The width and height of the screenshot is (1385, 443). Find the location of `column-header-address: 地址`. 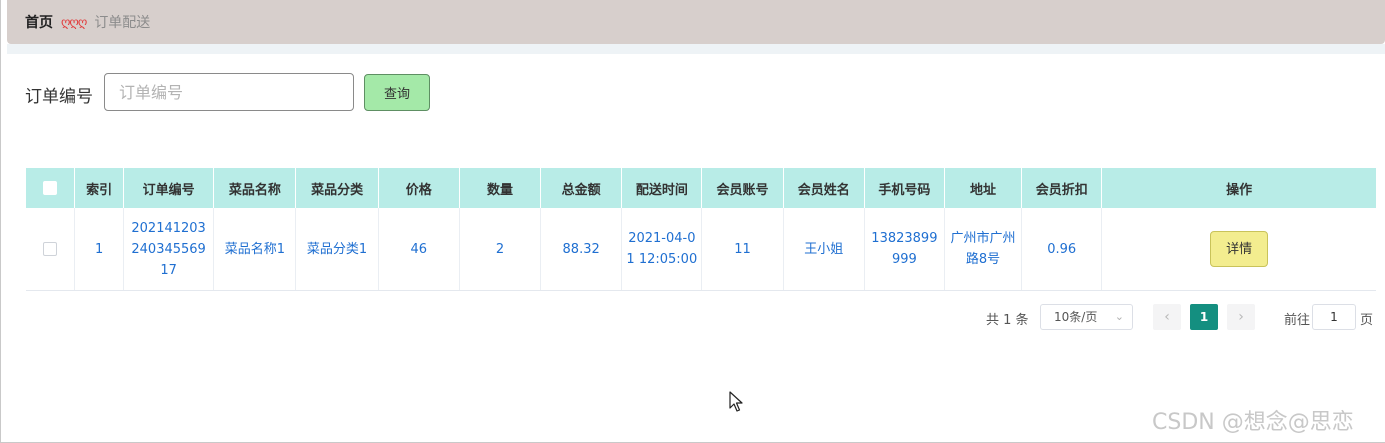

column-header-address: 地址 is located at coordinates (983, 188).